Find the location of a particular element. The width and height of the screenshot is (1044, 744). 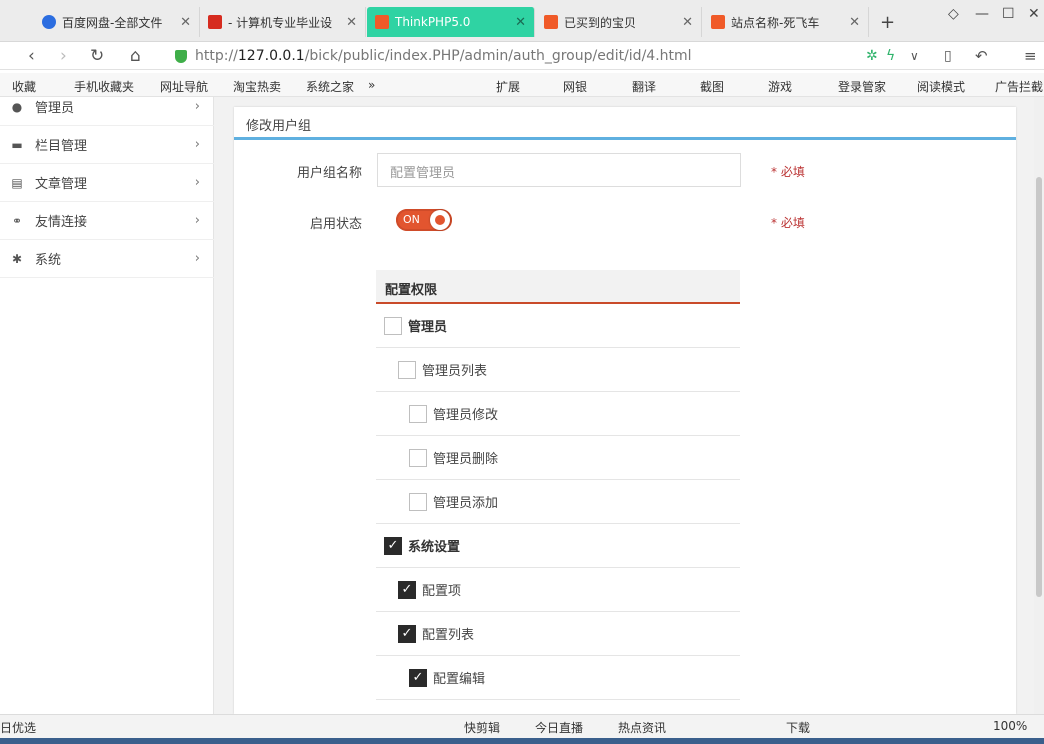

window-close-icon: ✕ is located at coordinates (1034, 14).